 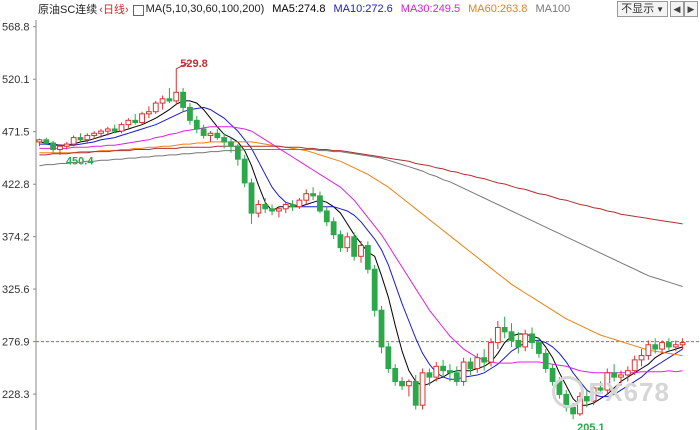 What do you see at coordinates (498, 9) in the screenshot?
I see `ma60-label: MA60:263.8` at bounding box center [498, 9].